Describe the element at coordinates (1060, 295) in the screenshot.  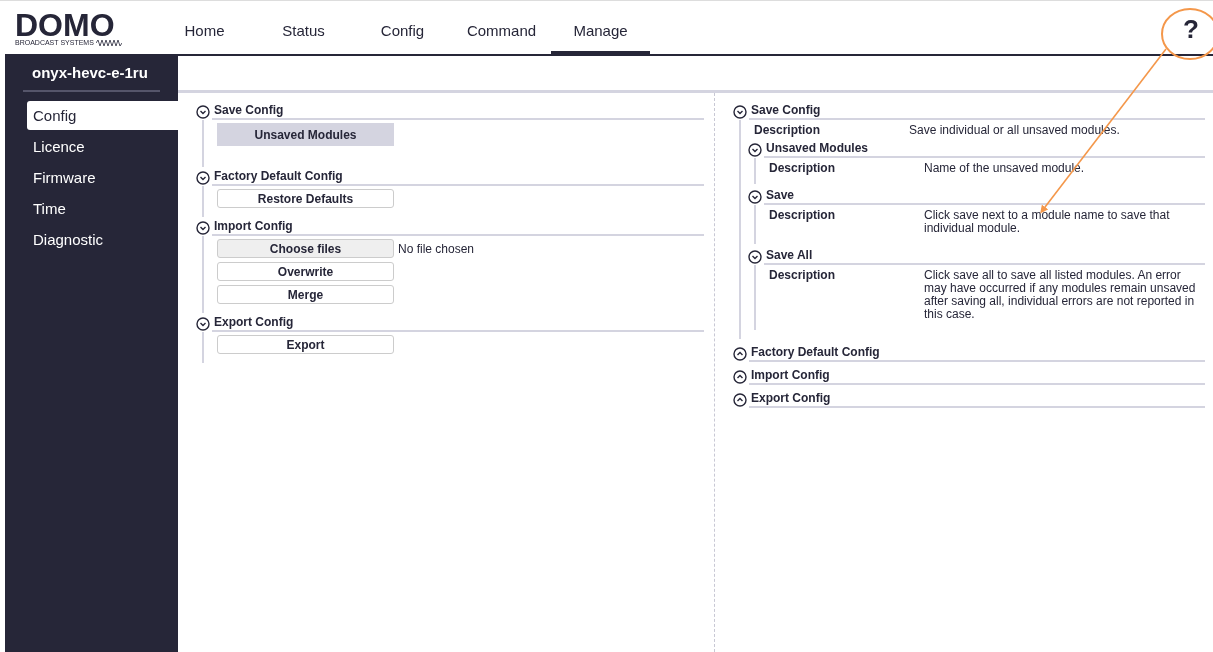
I see `description-text: Click save all to save all listed modules. An error may have occurred if any modules remain unsaved after saving all, individual errors are not reported in this case.` at that location.